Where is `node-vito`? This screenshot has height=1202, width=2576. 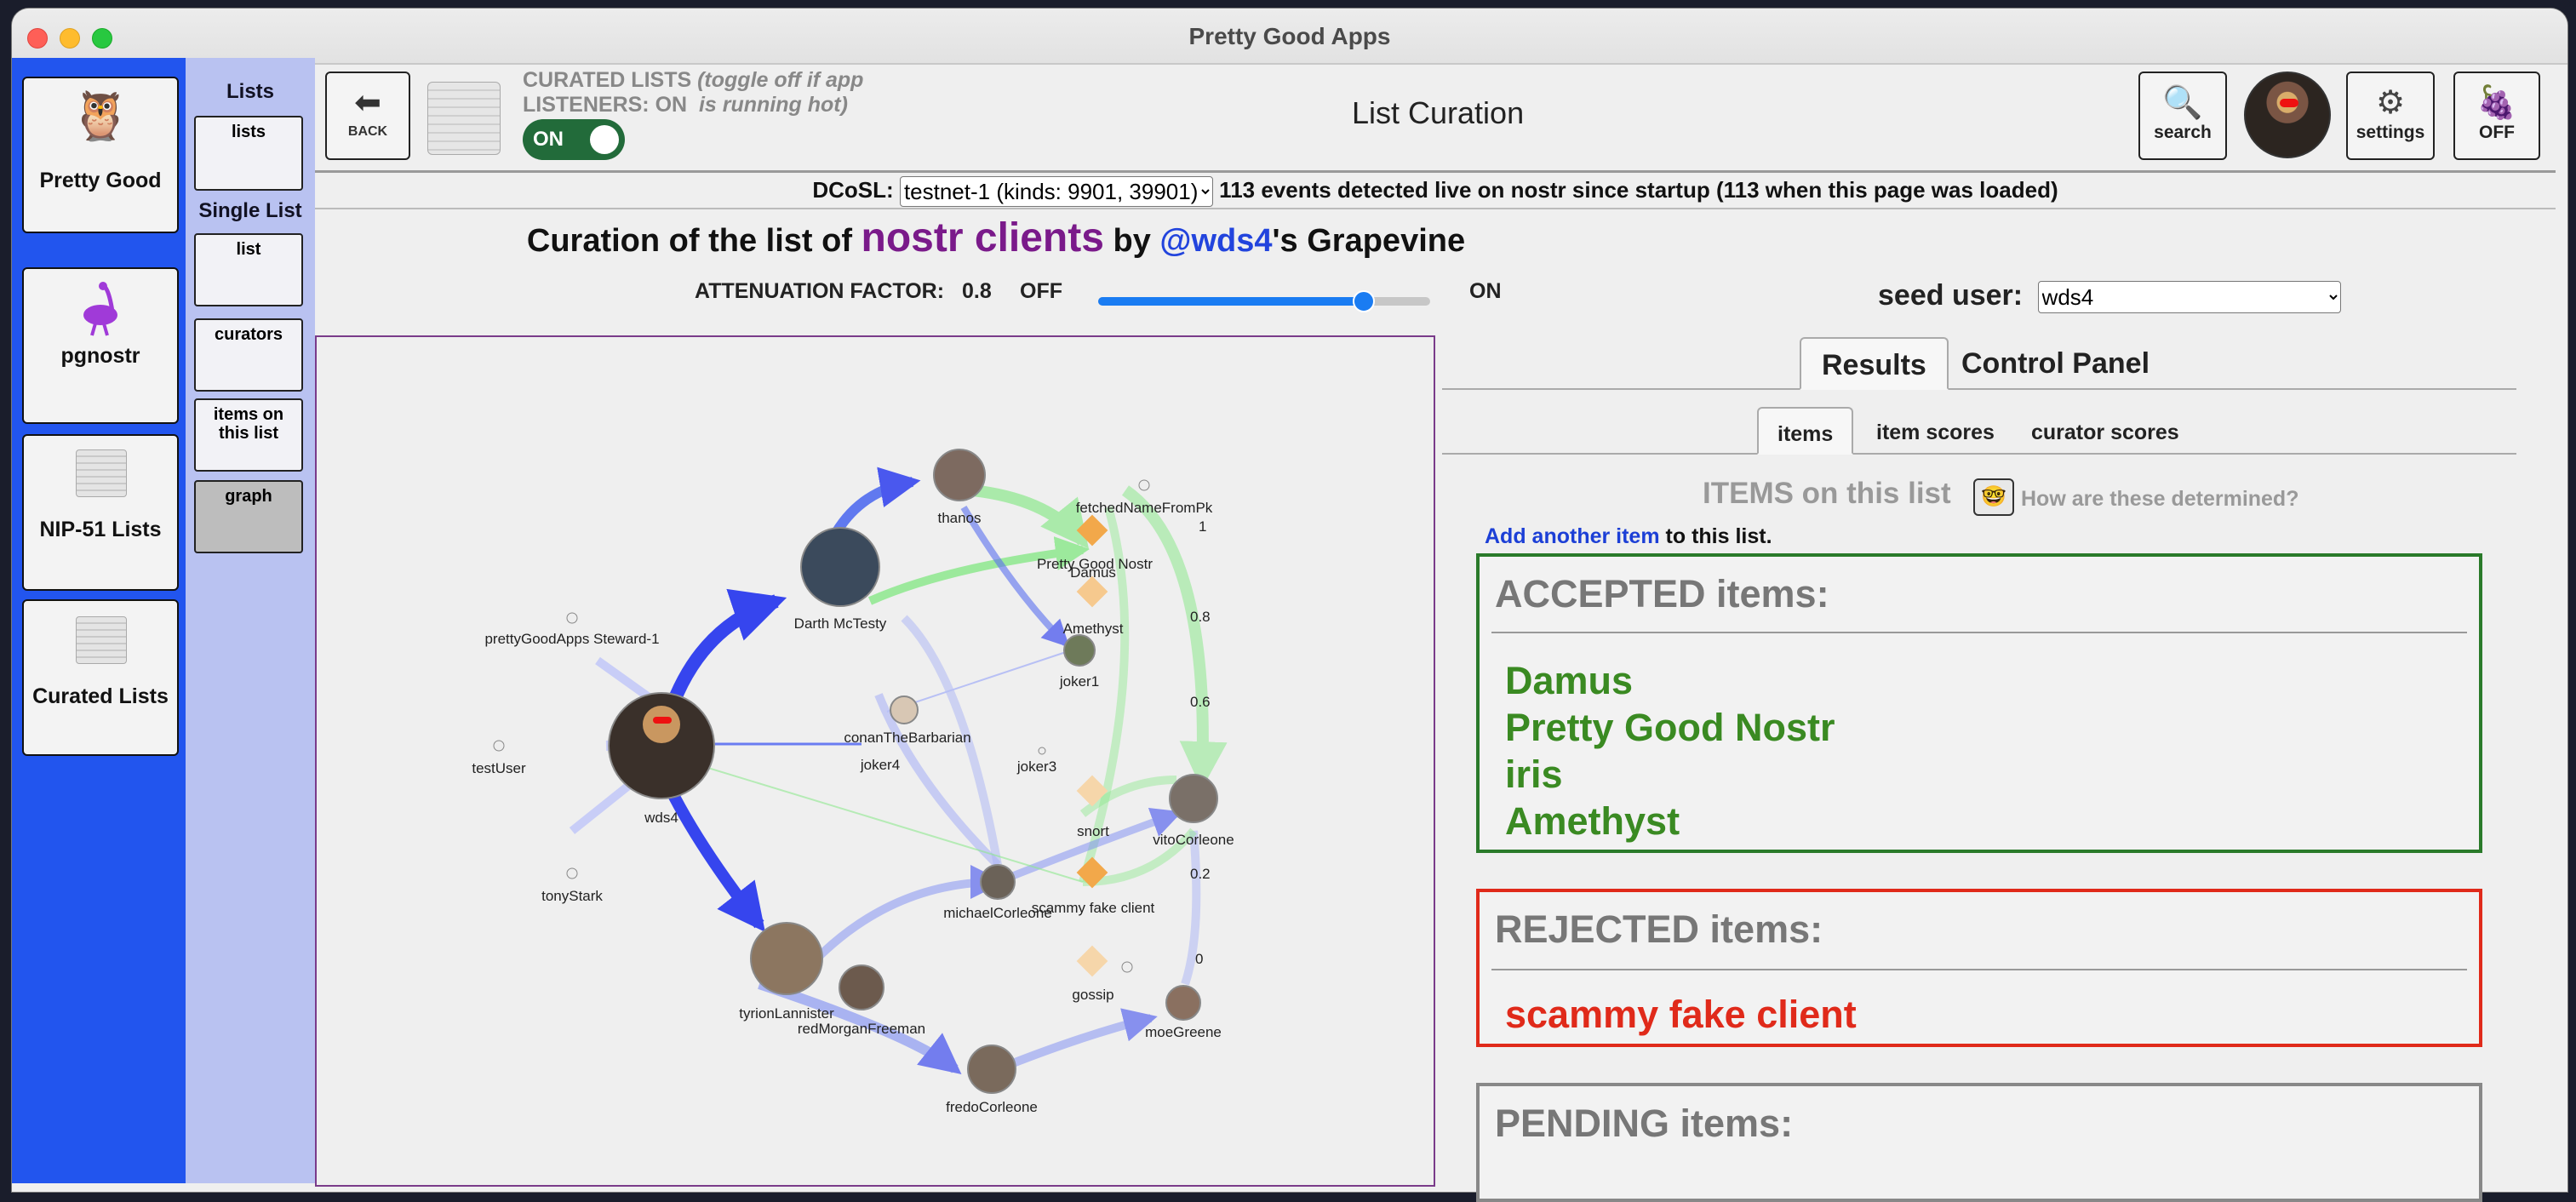
node-vito is located at coordinates (1193, 798).